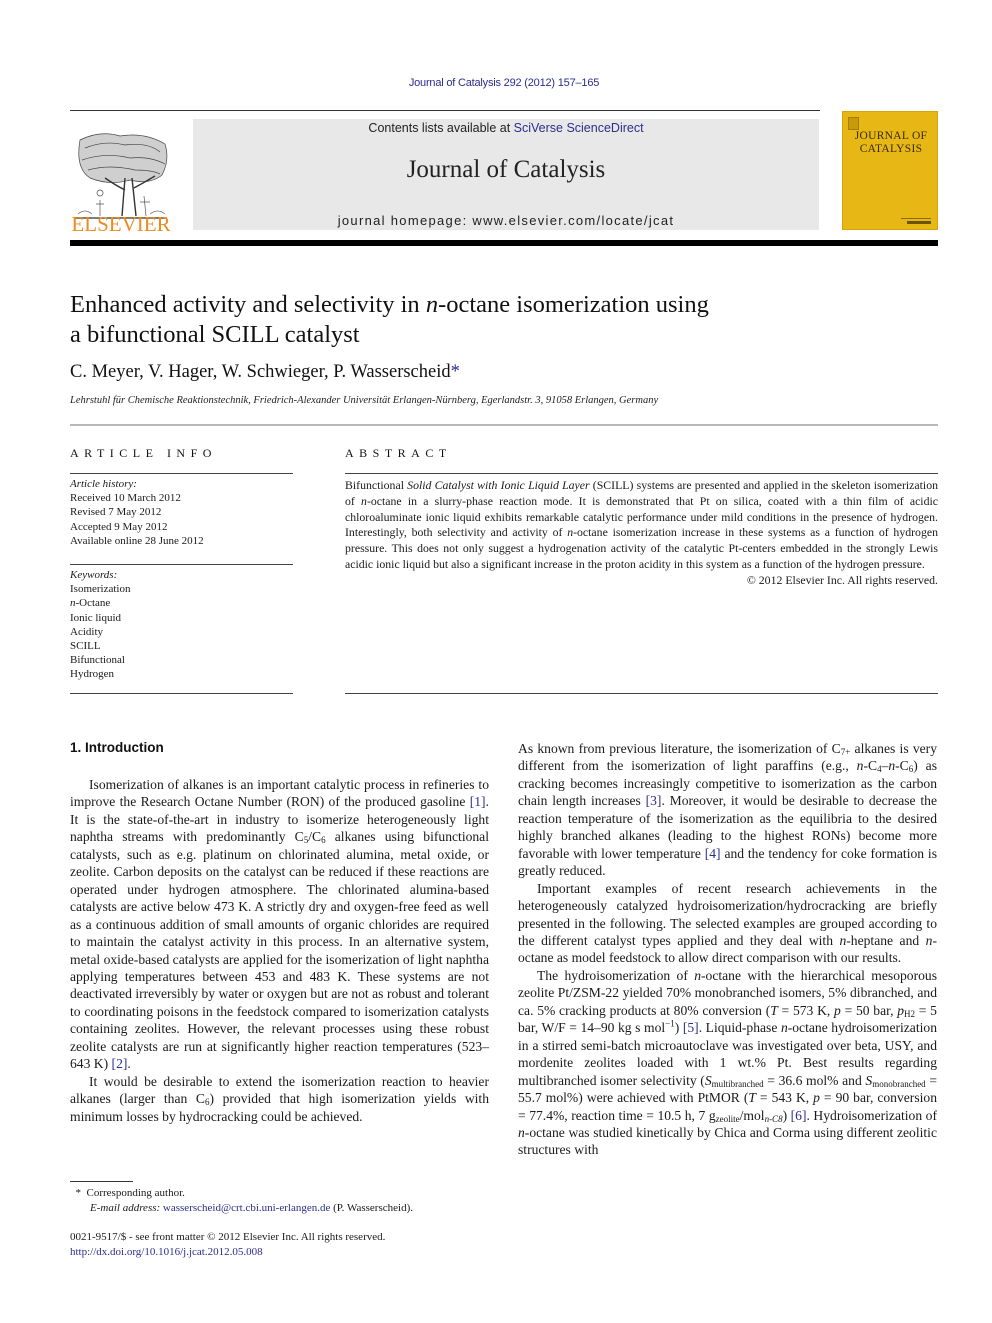 Image resolution: width=992 pixels, height=1323 pixels. I want to click on history-accepted: Accepted 9 May 2012, so click(119, 526).